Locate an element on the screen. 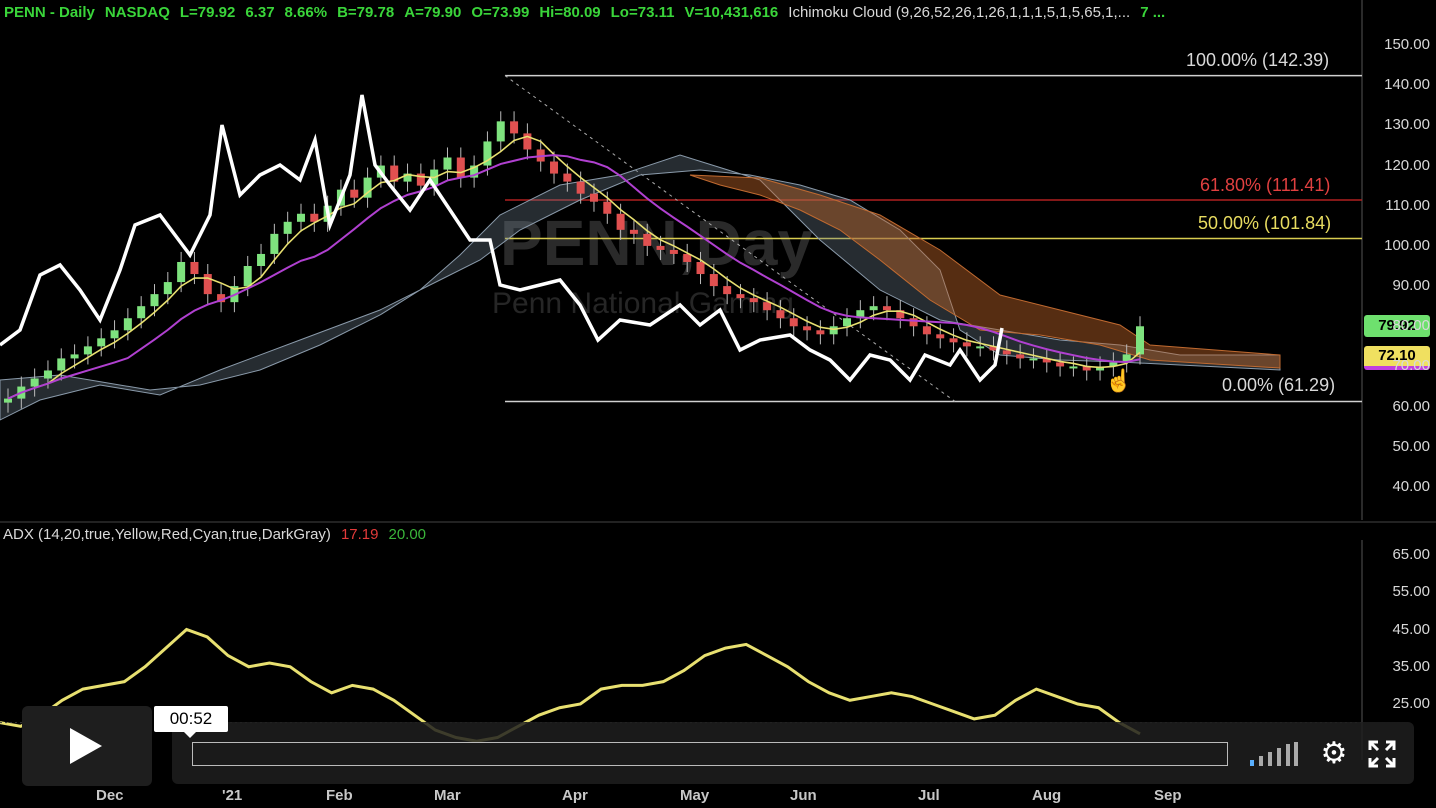 This screenshot has height=808, width=1436. time-tick-label: Mar is located at coordinates (447, 795).